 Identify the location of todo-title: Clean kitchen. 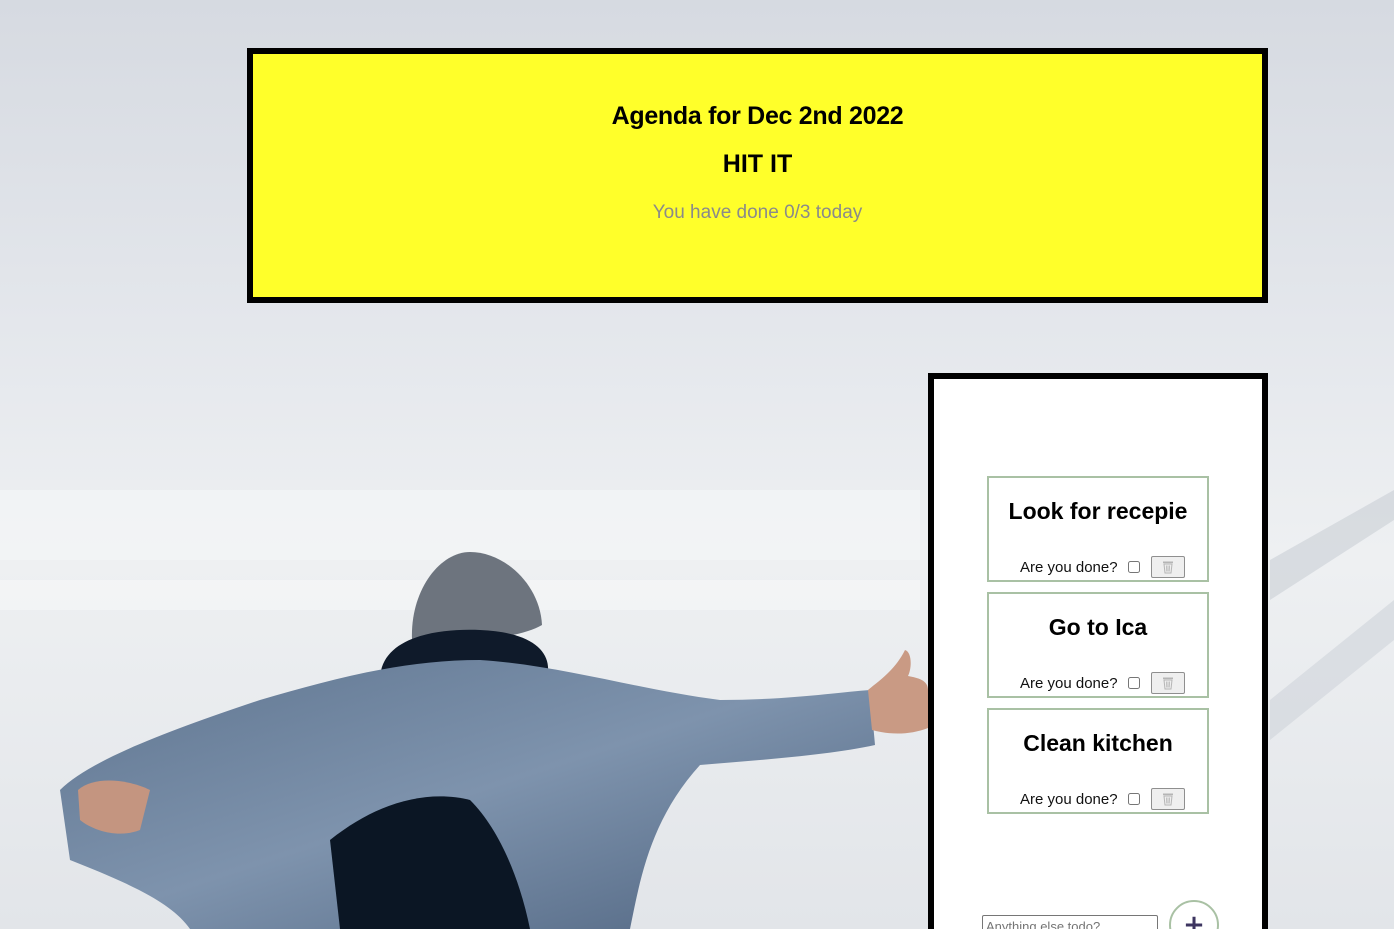
(1098, 743).